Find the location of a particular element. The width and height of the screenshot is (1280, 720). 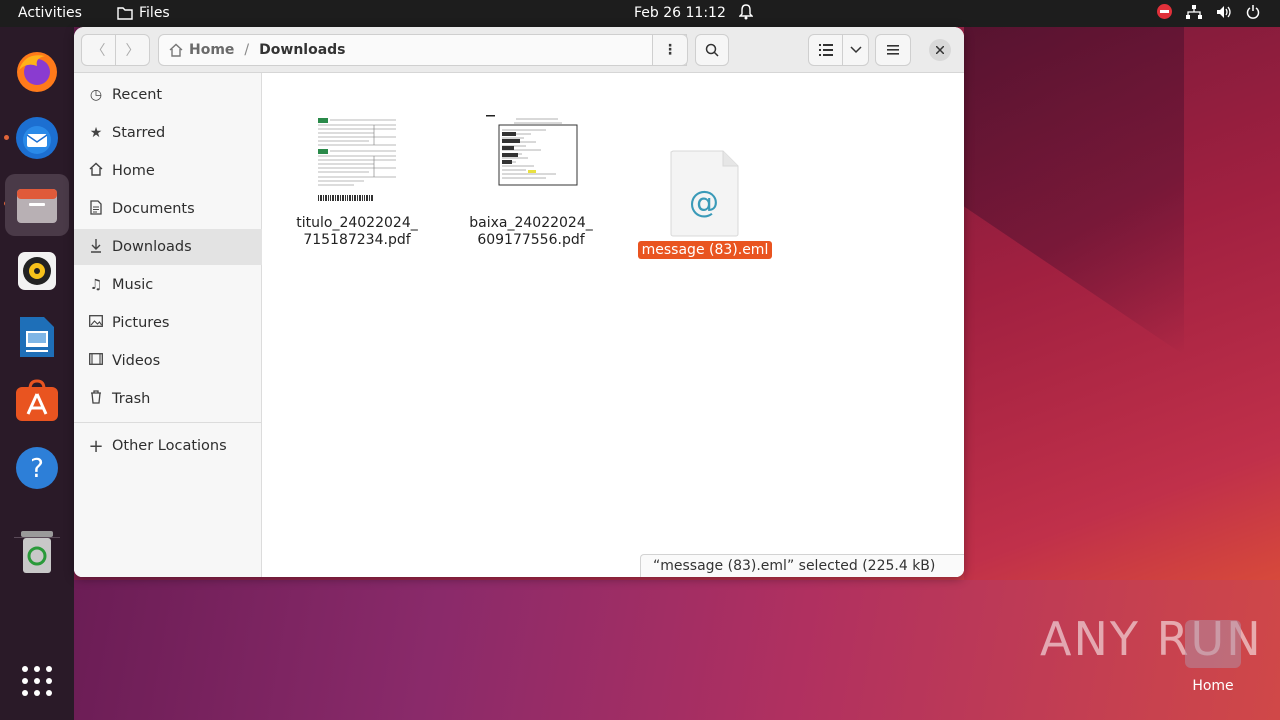

sidebar-divider is located at coordinates (168, 422).